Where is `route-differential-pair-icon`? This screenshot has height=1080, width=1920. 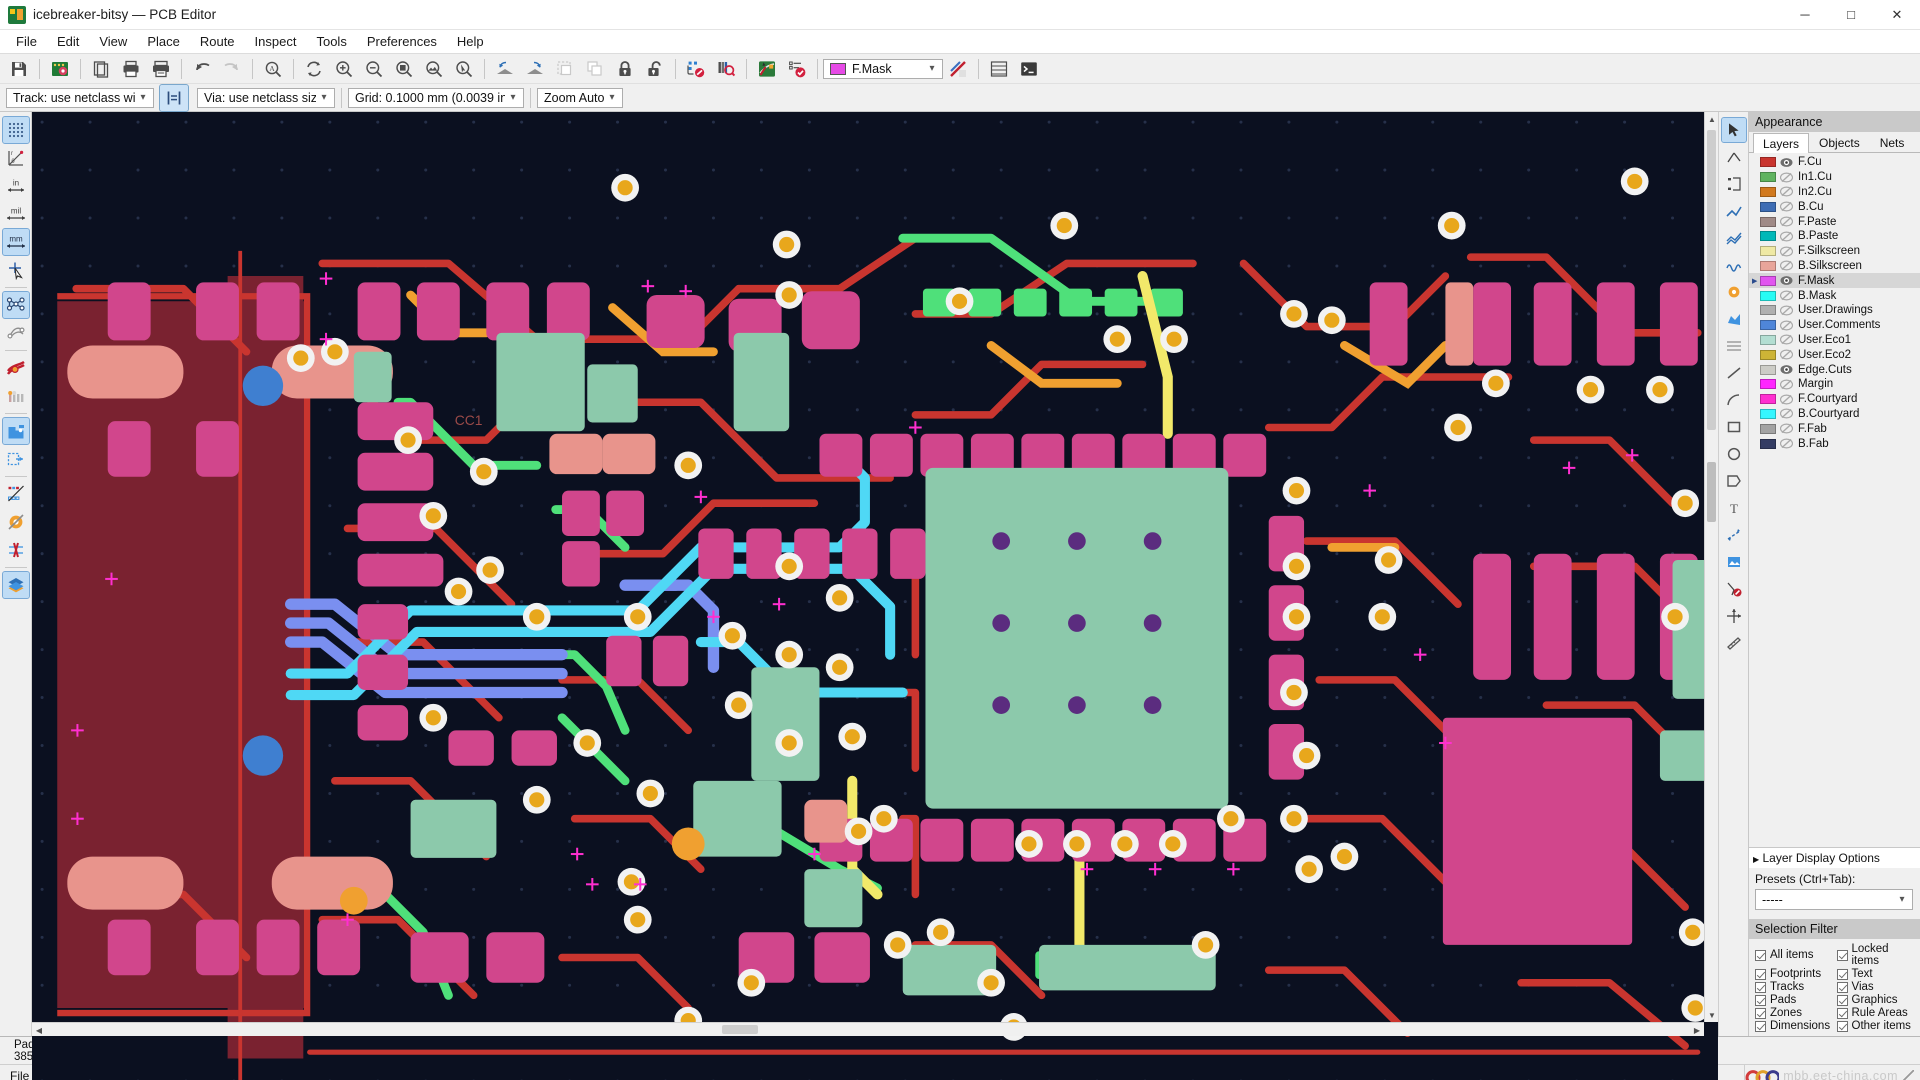 route-differential-pair-icon is located at coordinates (1734, 238).